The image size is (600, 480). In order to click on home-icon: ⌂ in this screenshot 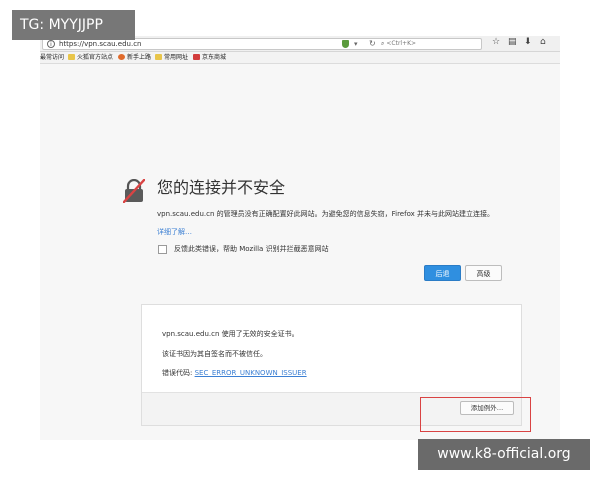, I will do `click(543, 42)`.